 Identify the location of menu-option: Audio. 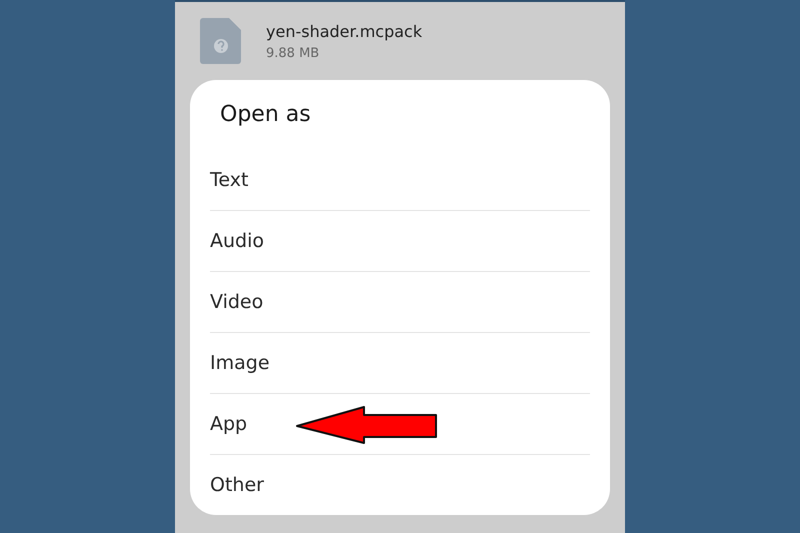
(400, 240).